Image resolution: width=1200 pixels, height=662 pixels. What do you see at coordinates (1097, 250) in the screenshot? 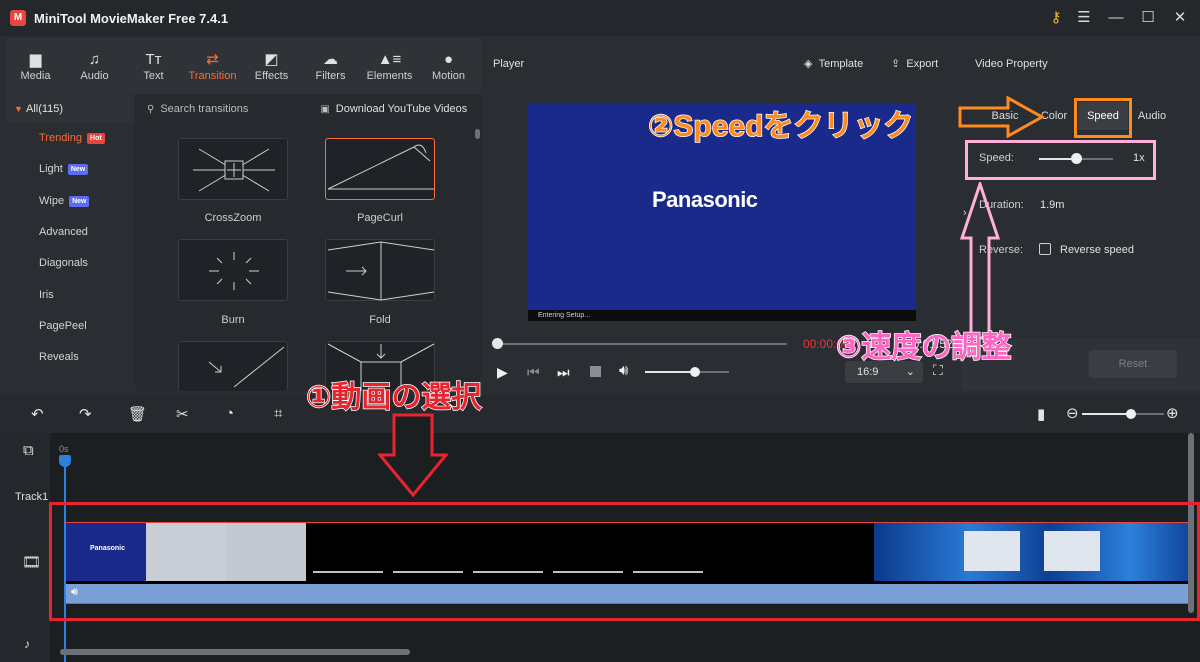
I see `reverse-checkbox-label: Reverse speed` at bounding box center [1097, 250].